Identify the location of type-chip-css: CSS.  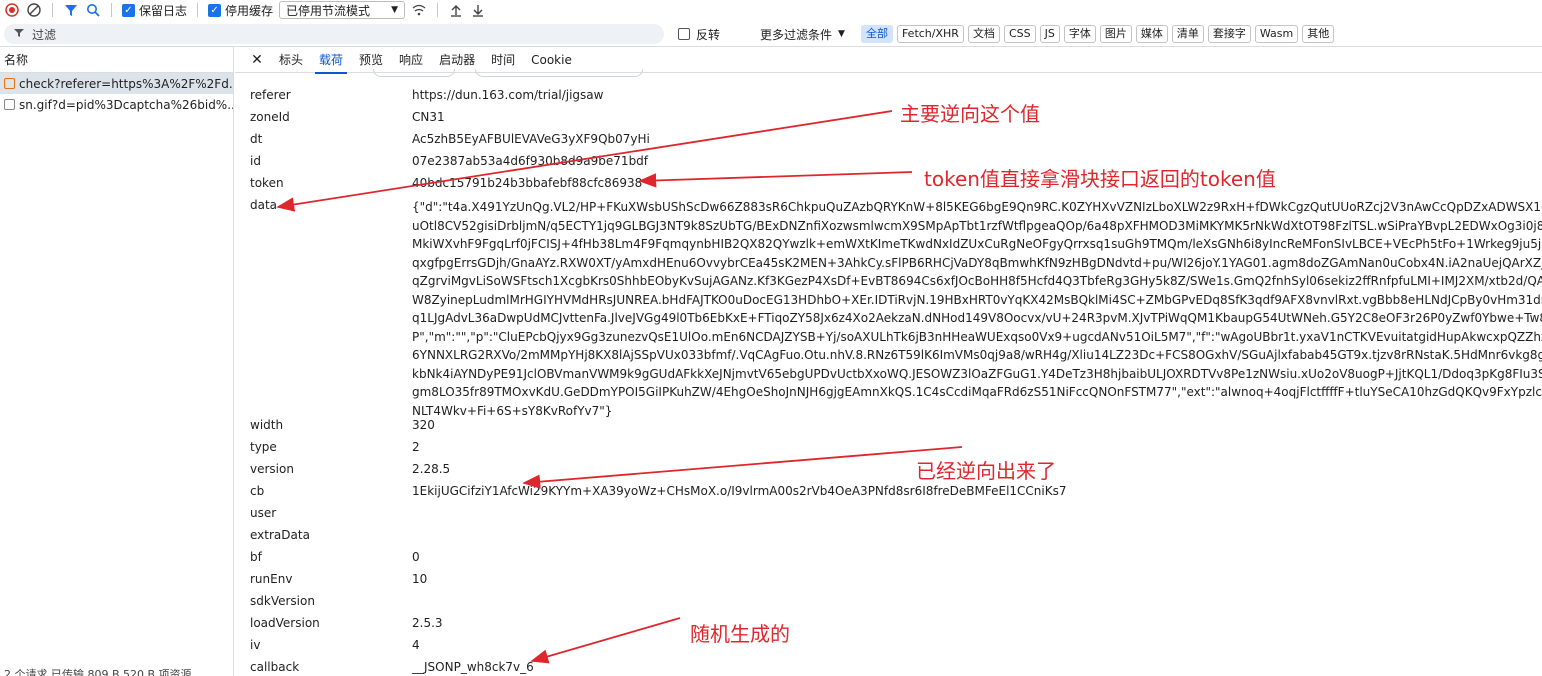
(1019, 34).